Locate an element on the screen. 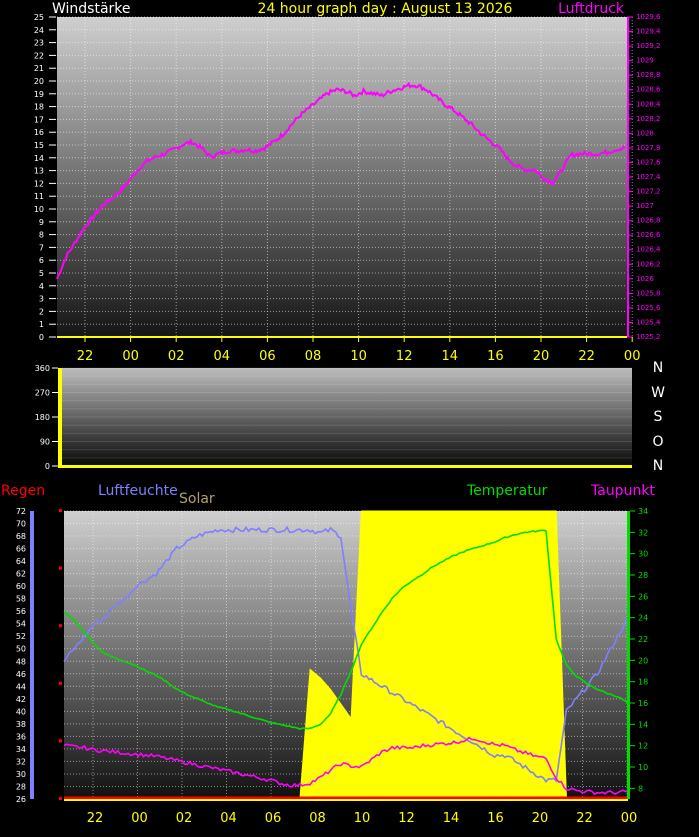 The width and height of the screenshot is (699, 837). bottom-x-tick-label: 08 is located at coordinates (317, 818).